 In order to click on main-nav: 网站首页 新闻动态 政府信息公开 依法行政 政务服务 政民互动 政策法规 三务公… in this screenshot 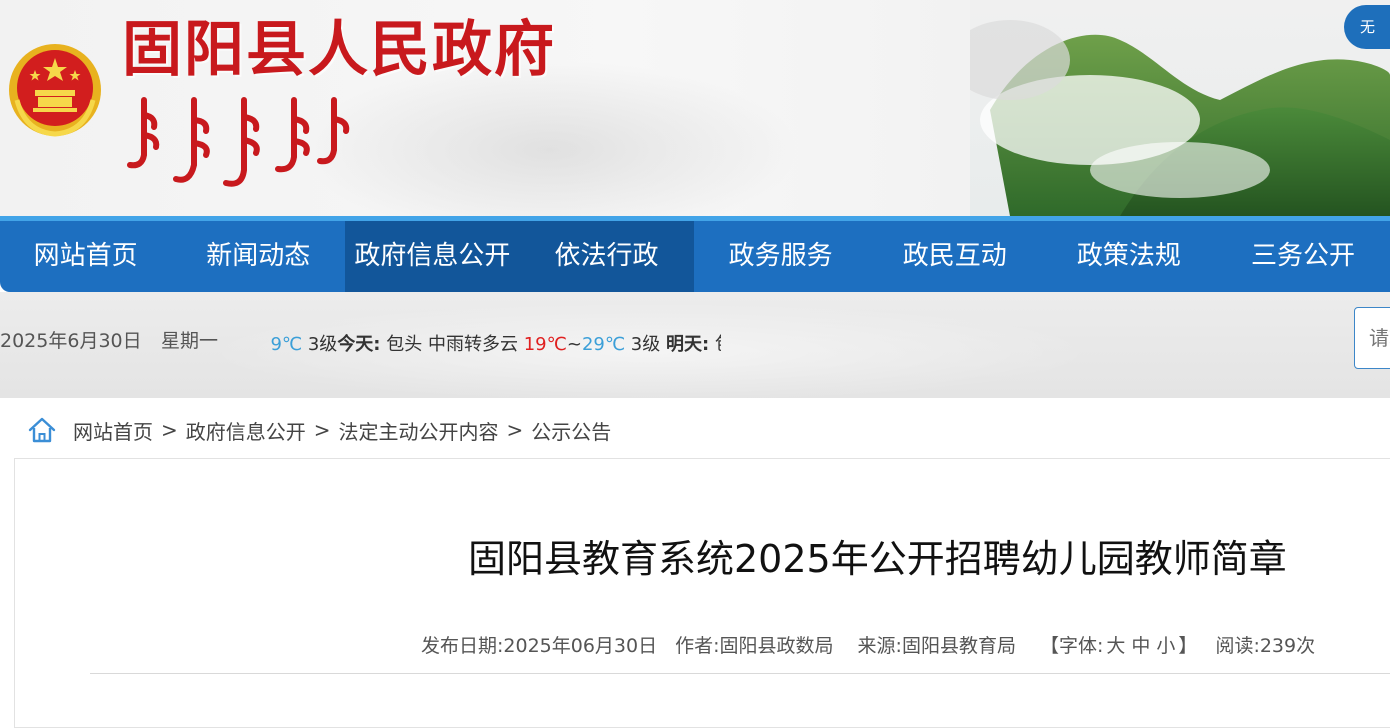, I will do `click(695, 254)`.